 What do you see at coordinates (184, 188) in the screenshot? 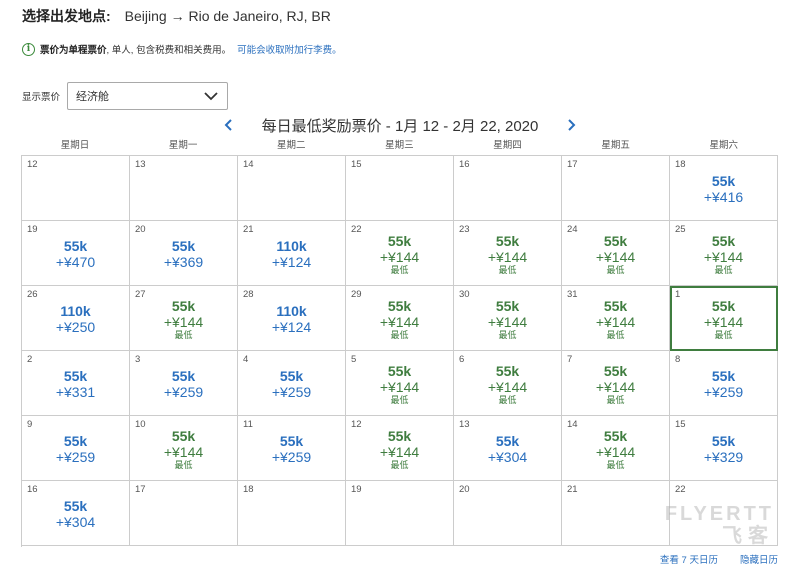
I see `calendar-day-cell: 13` at bounding box center [184, 188].